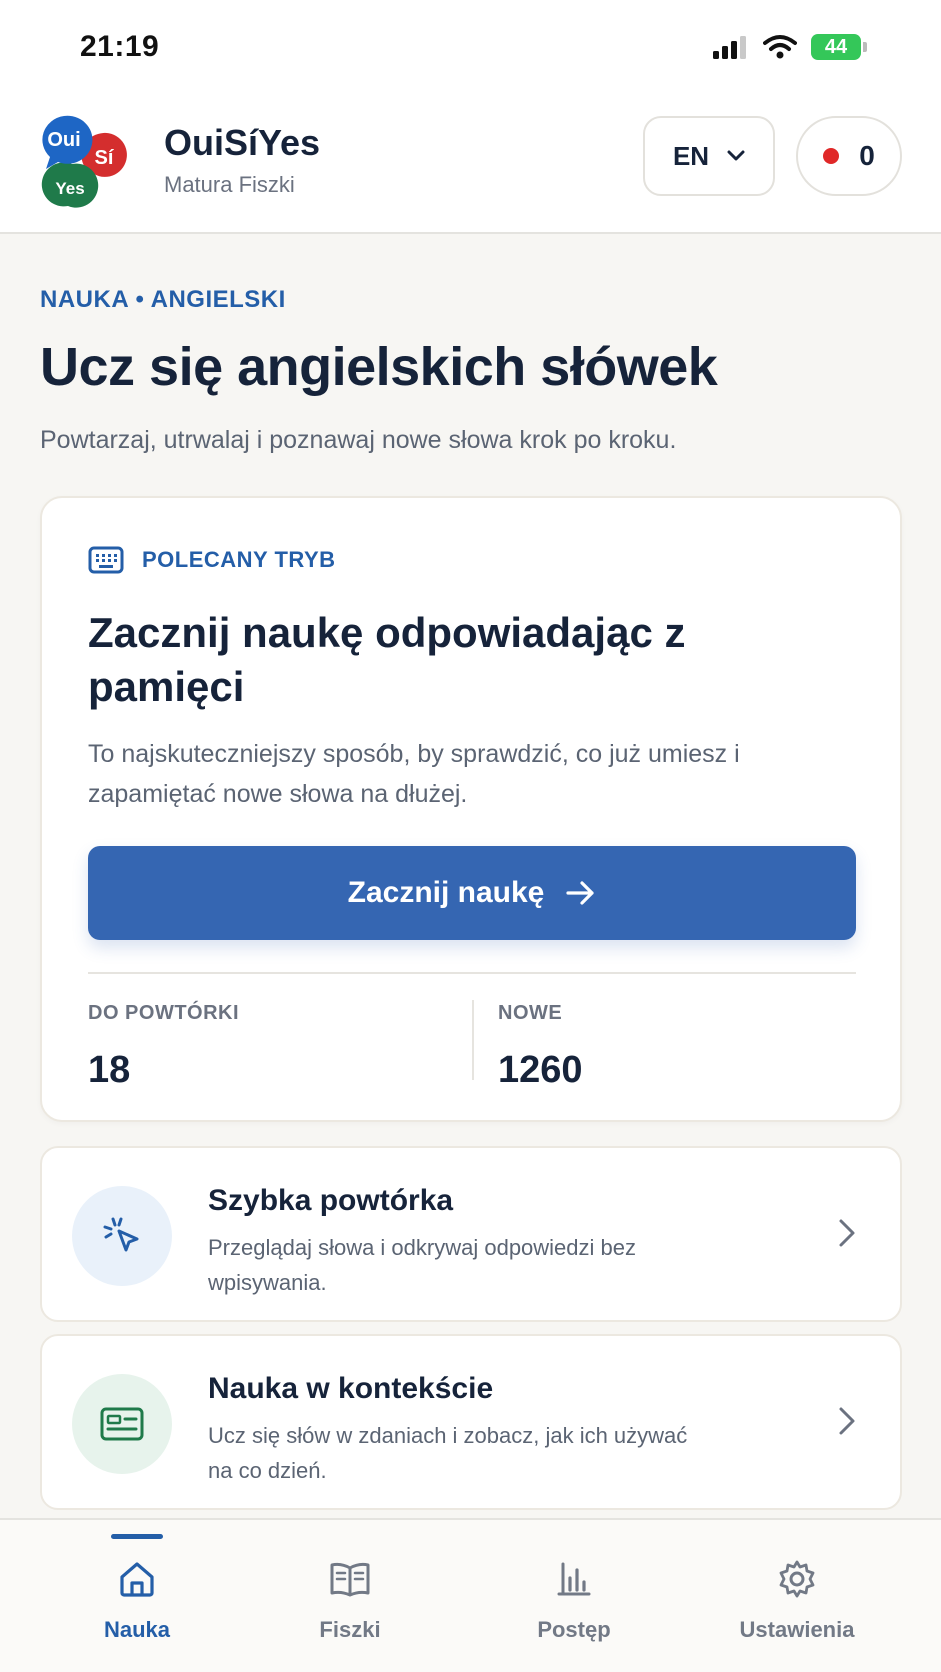 The width and height of the screenshot is (941, 1672). I want to click on arrow-right-icon, so click(580, 893).